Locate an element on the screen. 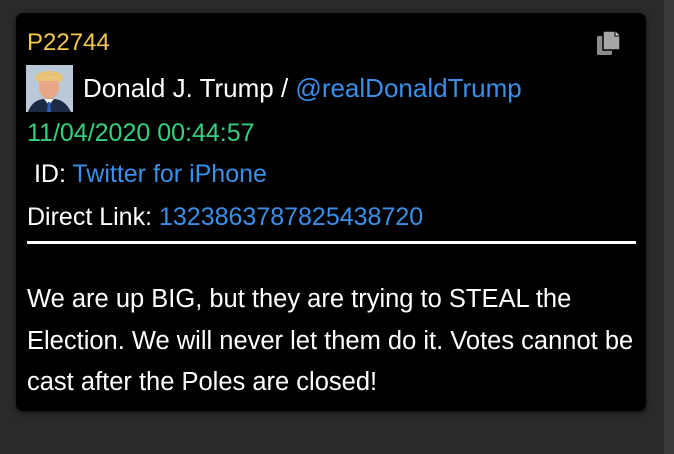  post-timestamp: 11/04/2020 00:44:57 is located at coordinates (141, 133).